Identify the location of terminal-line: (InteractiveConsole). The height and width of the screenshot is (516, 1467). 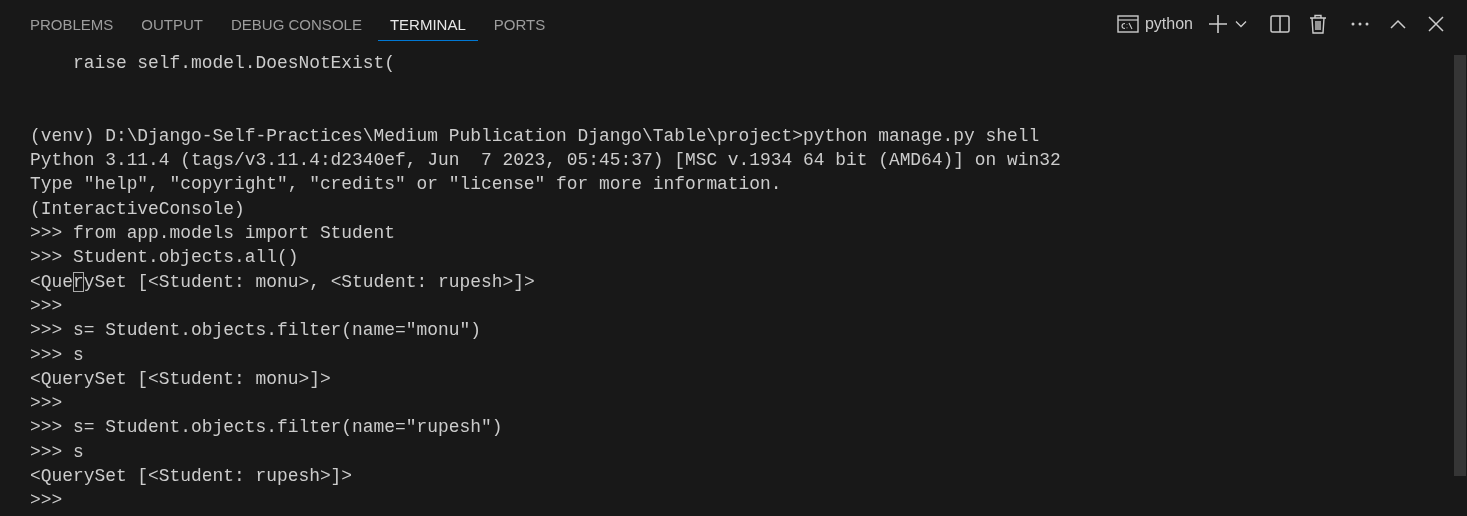
(137, 208).